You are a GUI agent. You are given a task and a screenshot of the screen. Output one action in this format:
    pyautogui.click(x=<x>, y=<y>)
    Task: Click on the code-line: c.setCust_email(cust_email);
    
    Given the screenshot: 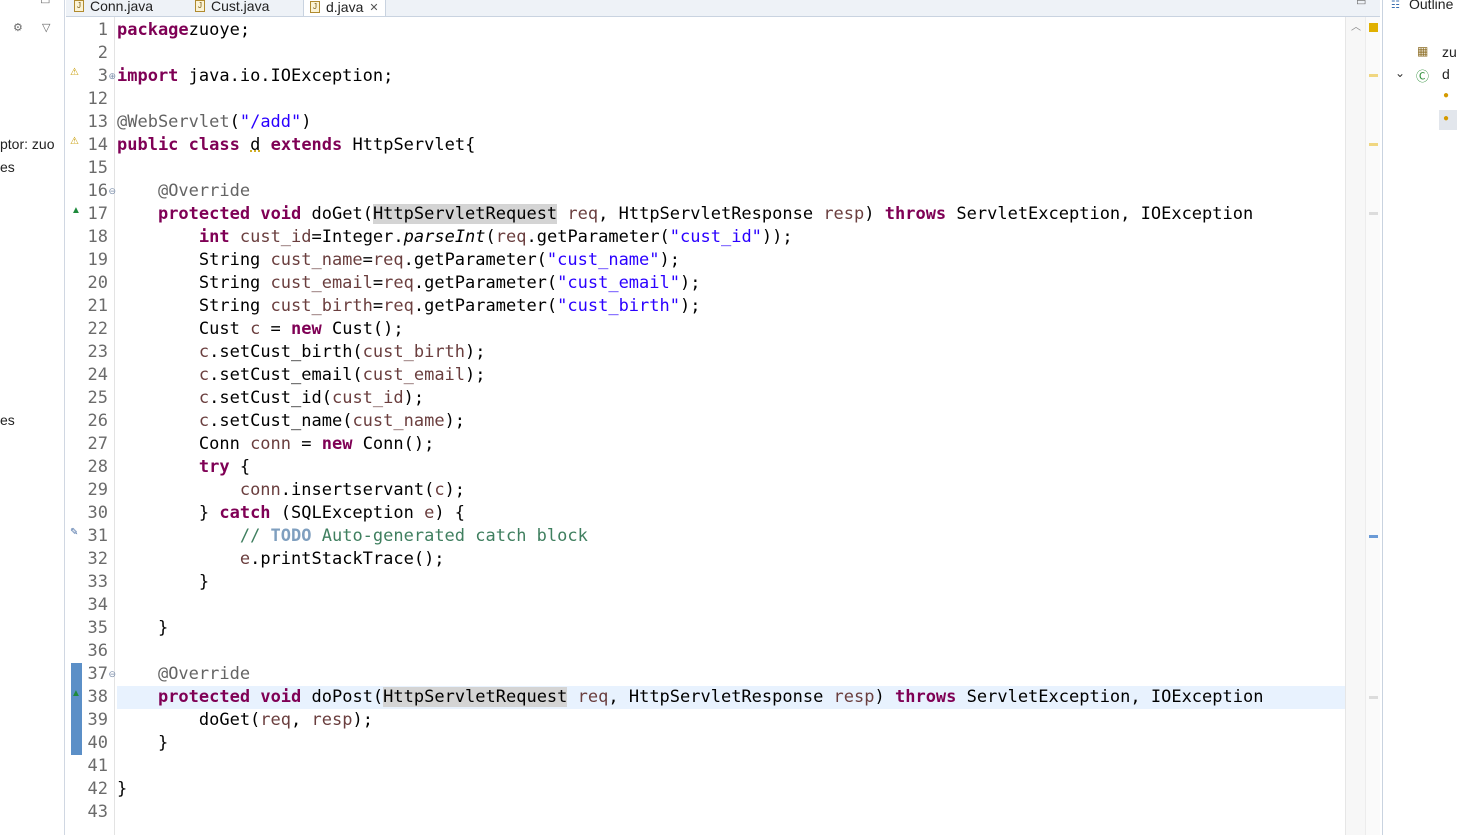 What is the action you would take?
    pyautogui.click(x=301, y=375)
    